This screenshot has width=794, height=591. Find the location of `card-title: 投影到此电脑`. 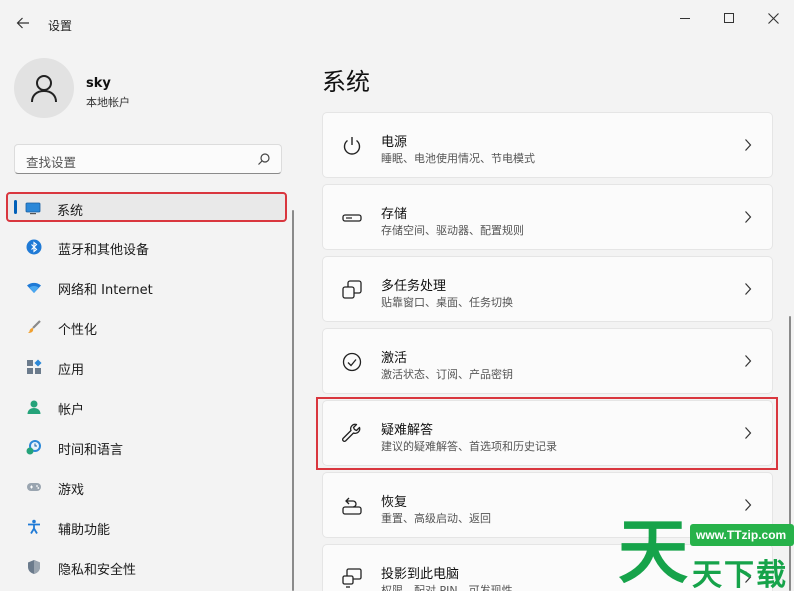

card-title: 投影到此电脑 is located at coordinates (420, 574).